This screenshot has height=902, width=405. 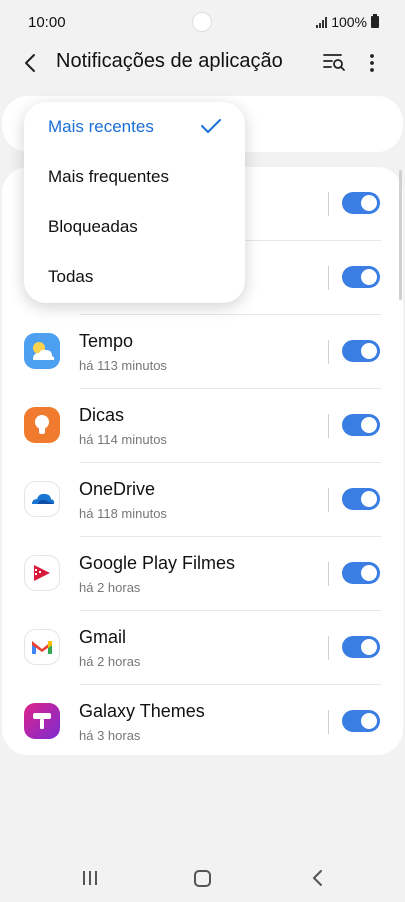 I want to click on app-name: Galaxy Themes, so click(x=142, y=711).